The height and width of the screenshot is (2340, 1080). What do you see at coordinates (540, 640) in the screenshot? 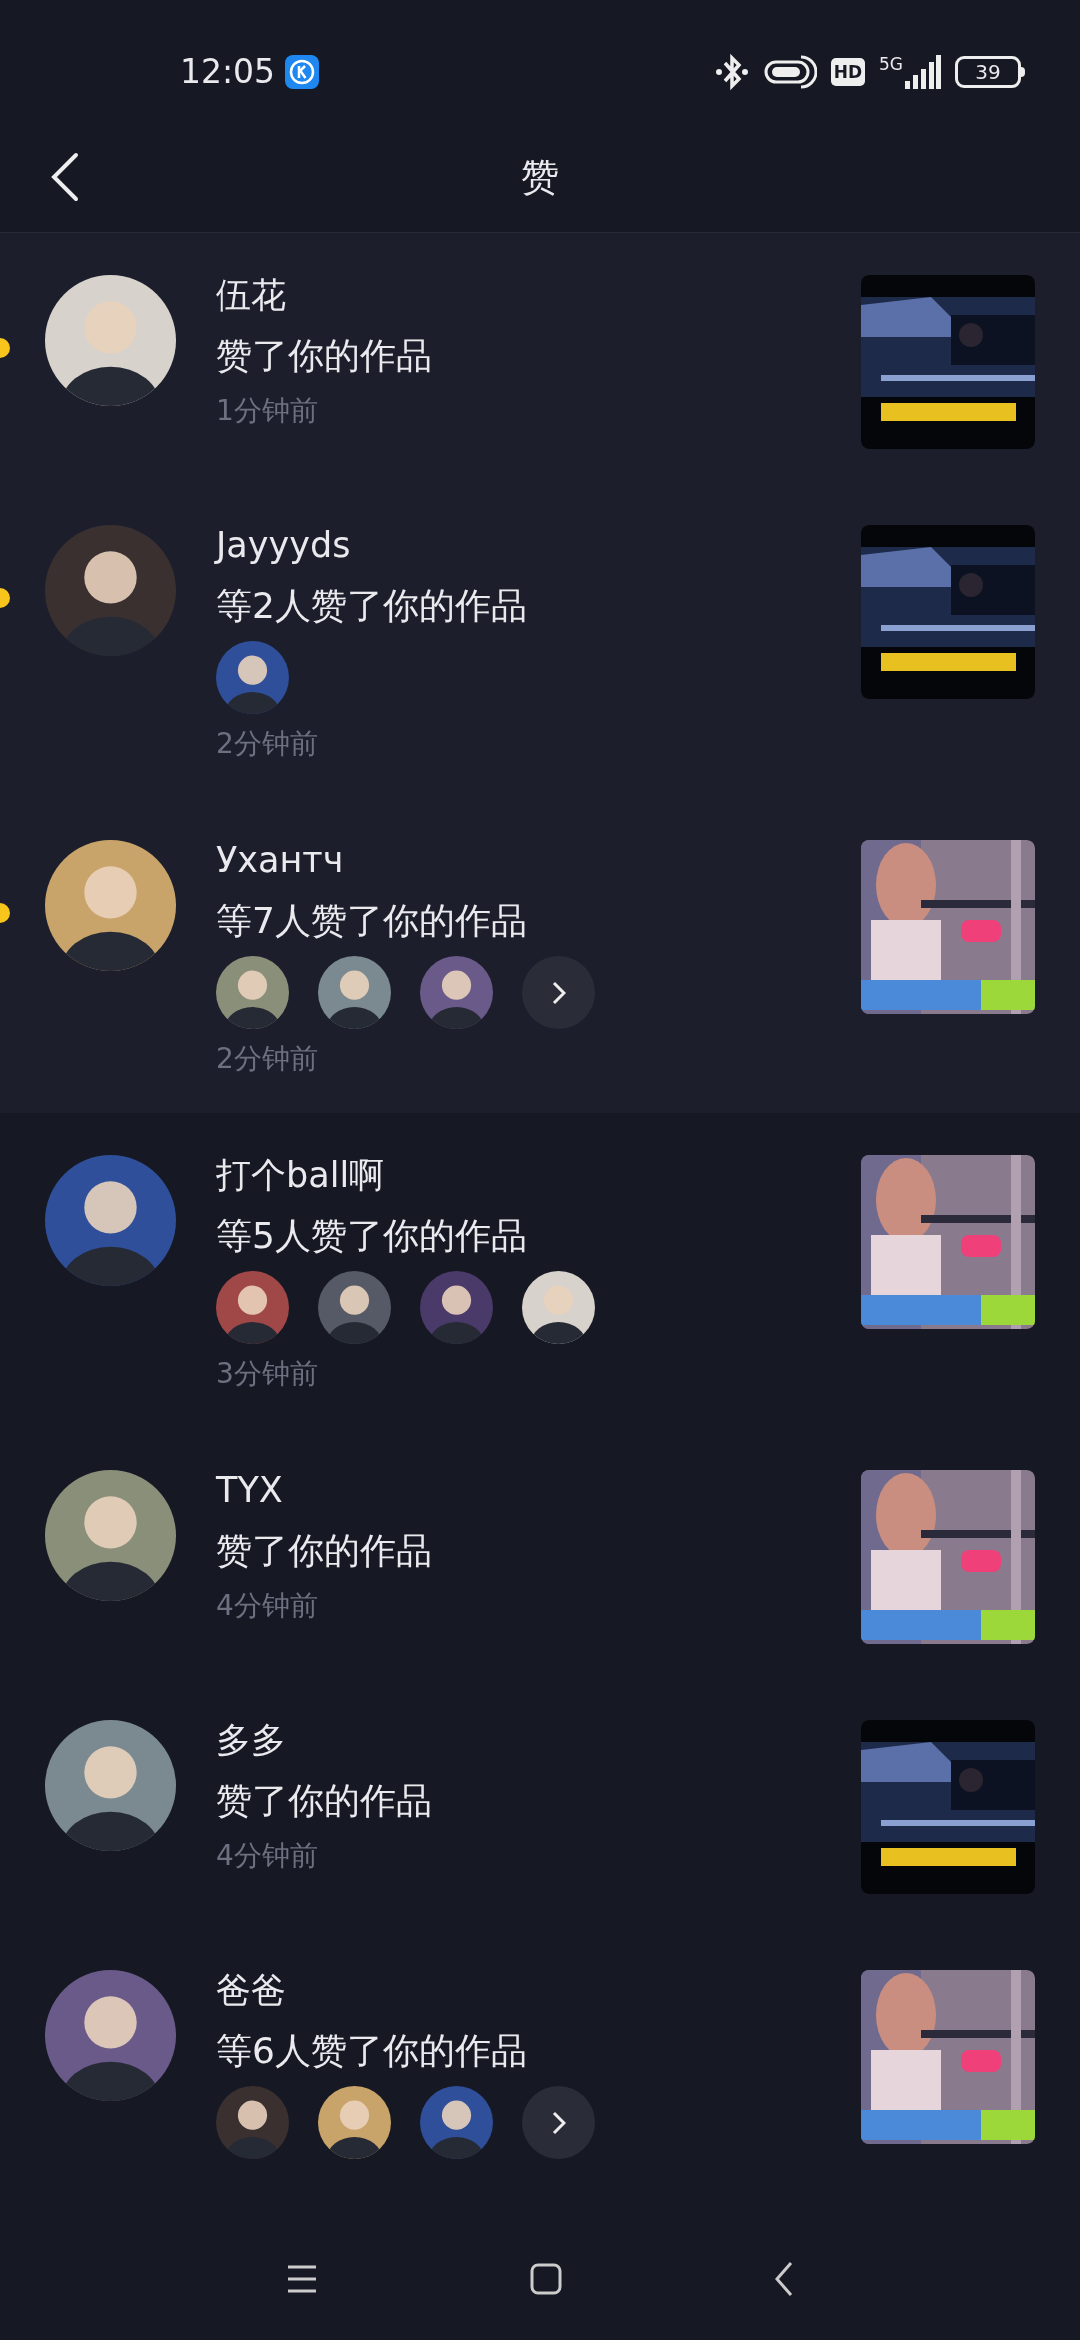
I see `notification-row: Jayyyds 等2人赞了你的作品 2分钟前` at bounding box center [540, 640].